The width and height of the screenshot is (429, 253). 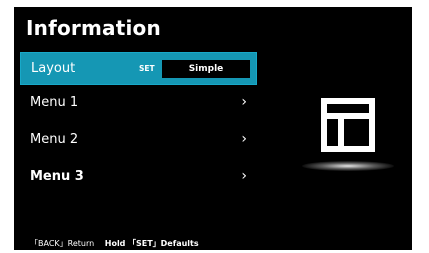 What do you see at coordinates (138, 140) in the screenshot?
I see `menu-item-menu-2: Menu 2 ›` at bounding box center [138, 140].